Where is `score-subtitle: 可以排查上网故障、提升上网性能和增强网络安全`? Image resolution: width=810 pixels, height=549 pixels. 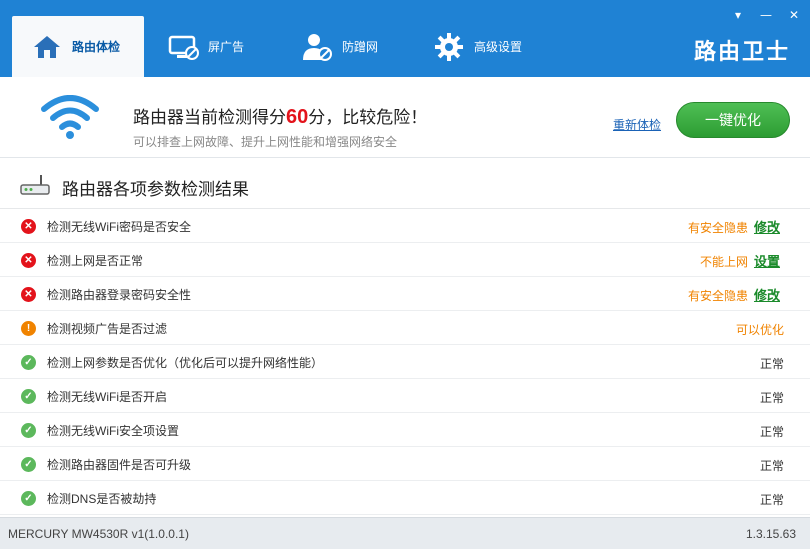 score-subtitle: 可以排查上网故障、提升上网性能和增强网络安全 is located at coordinates (265, 142).